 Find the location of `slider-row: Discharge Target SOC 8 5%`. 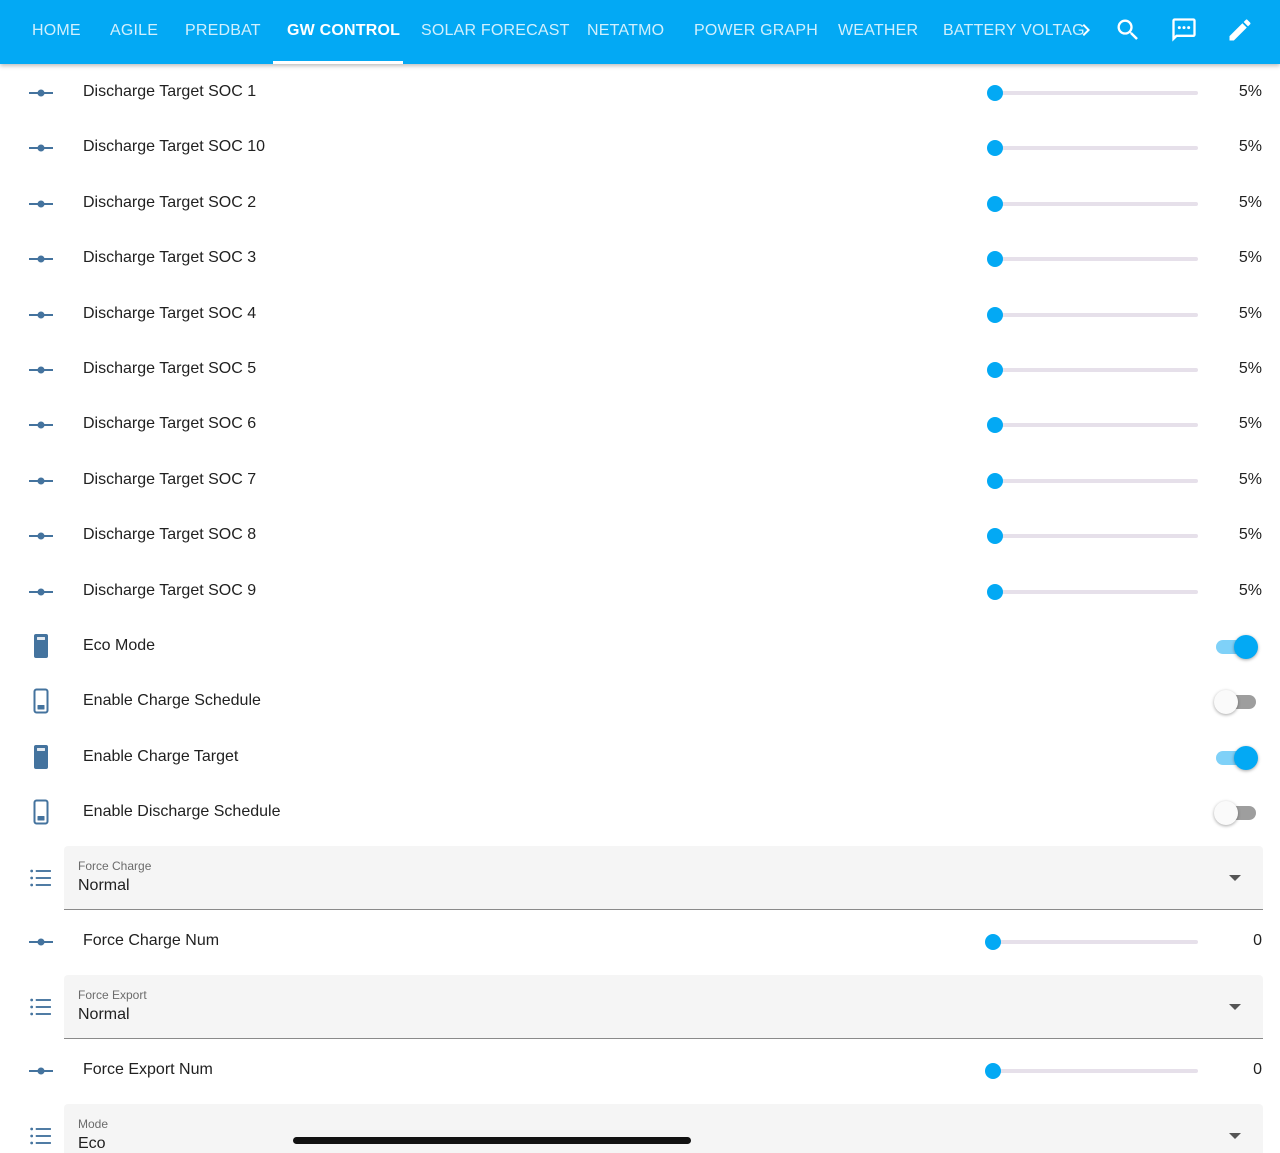

slider-row: Discharge Target SOC 8 5% is located at coordinates (640, 535).